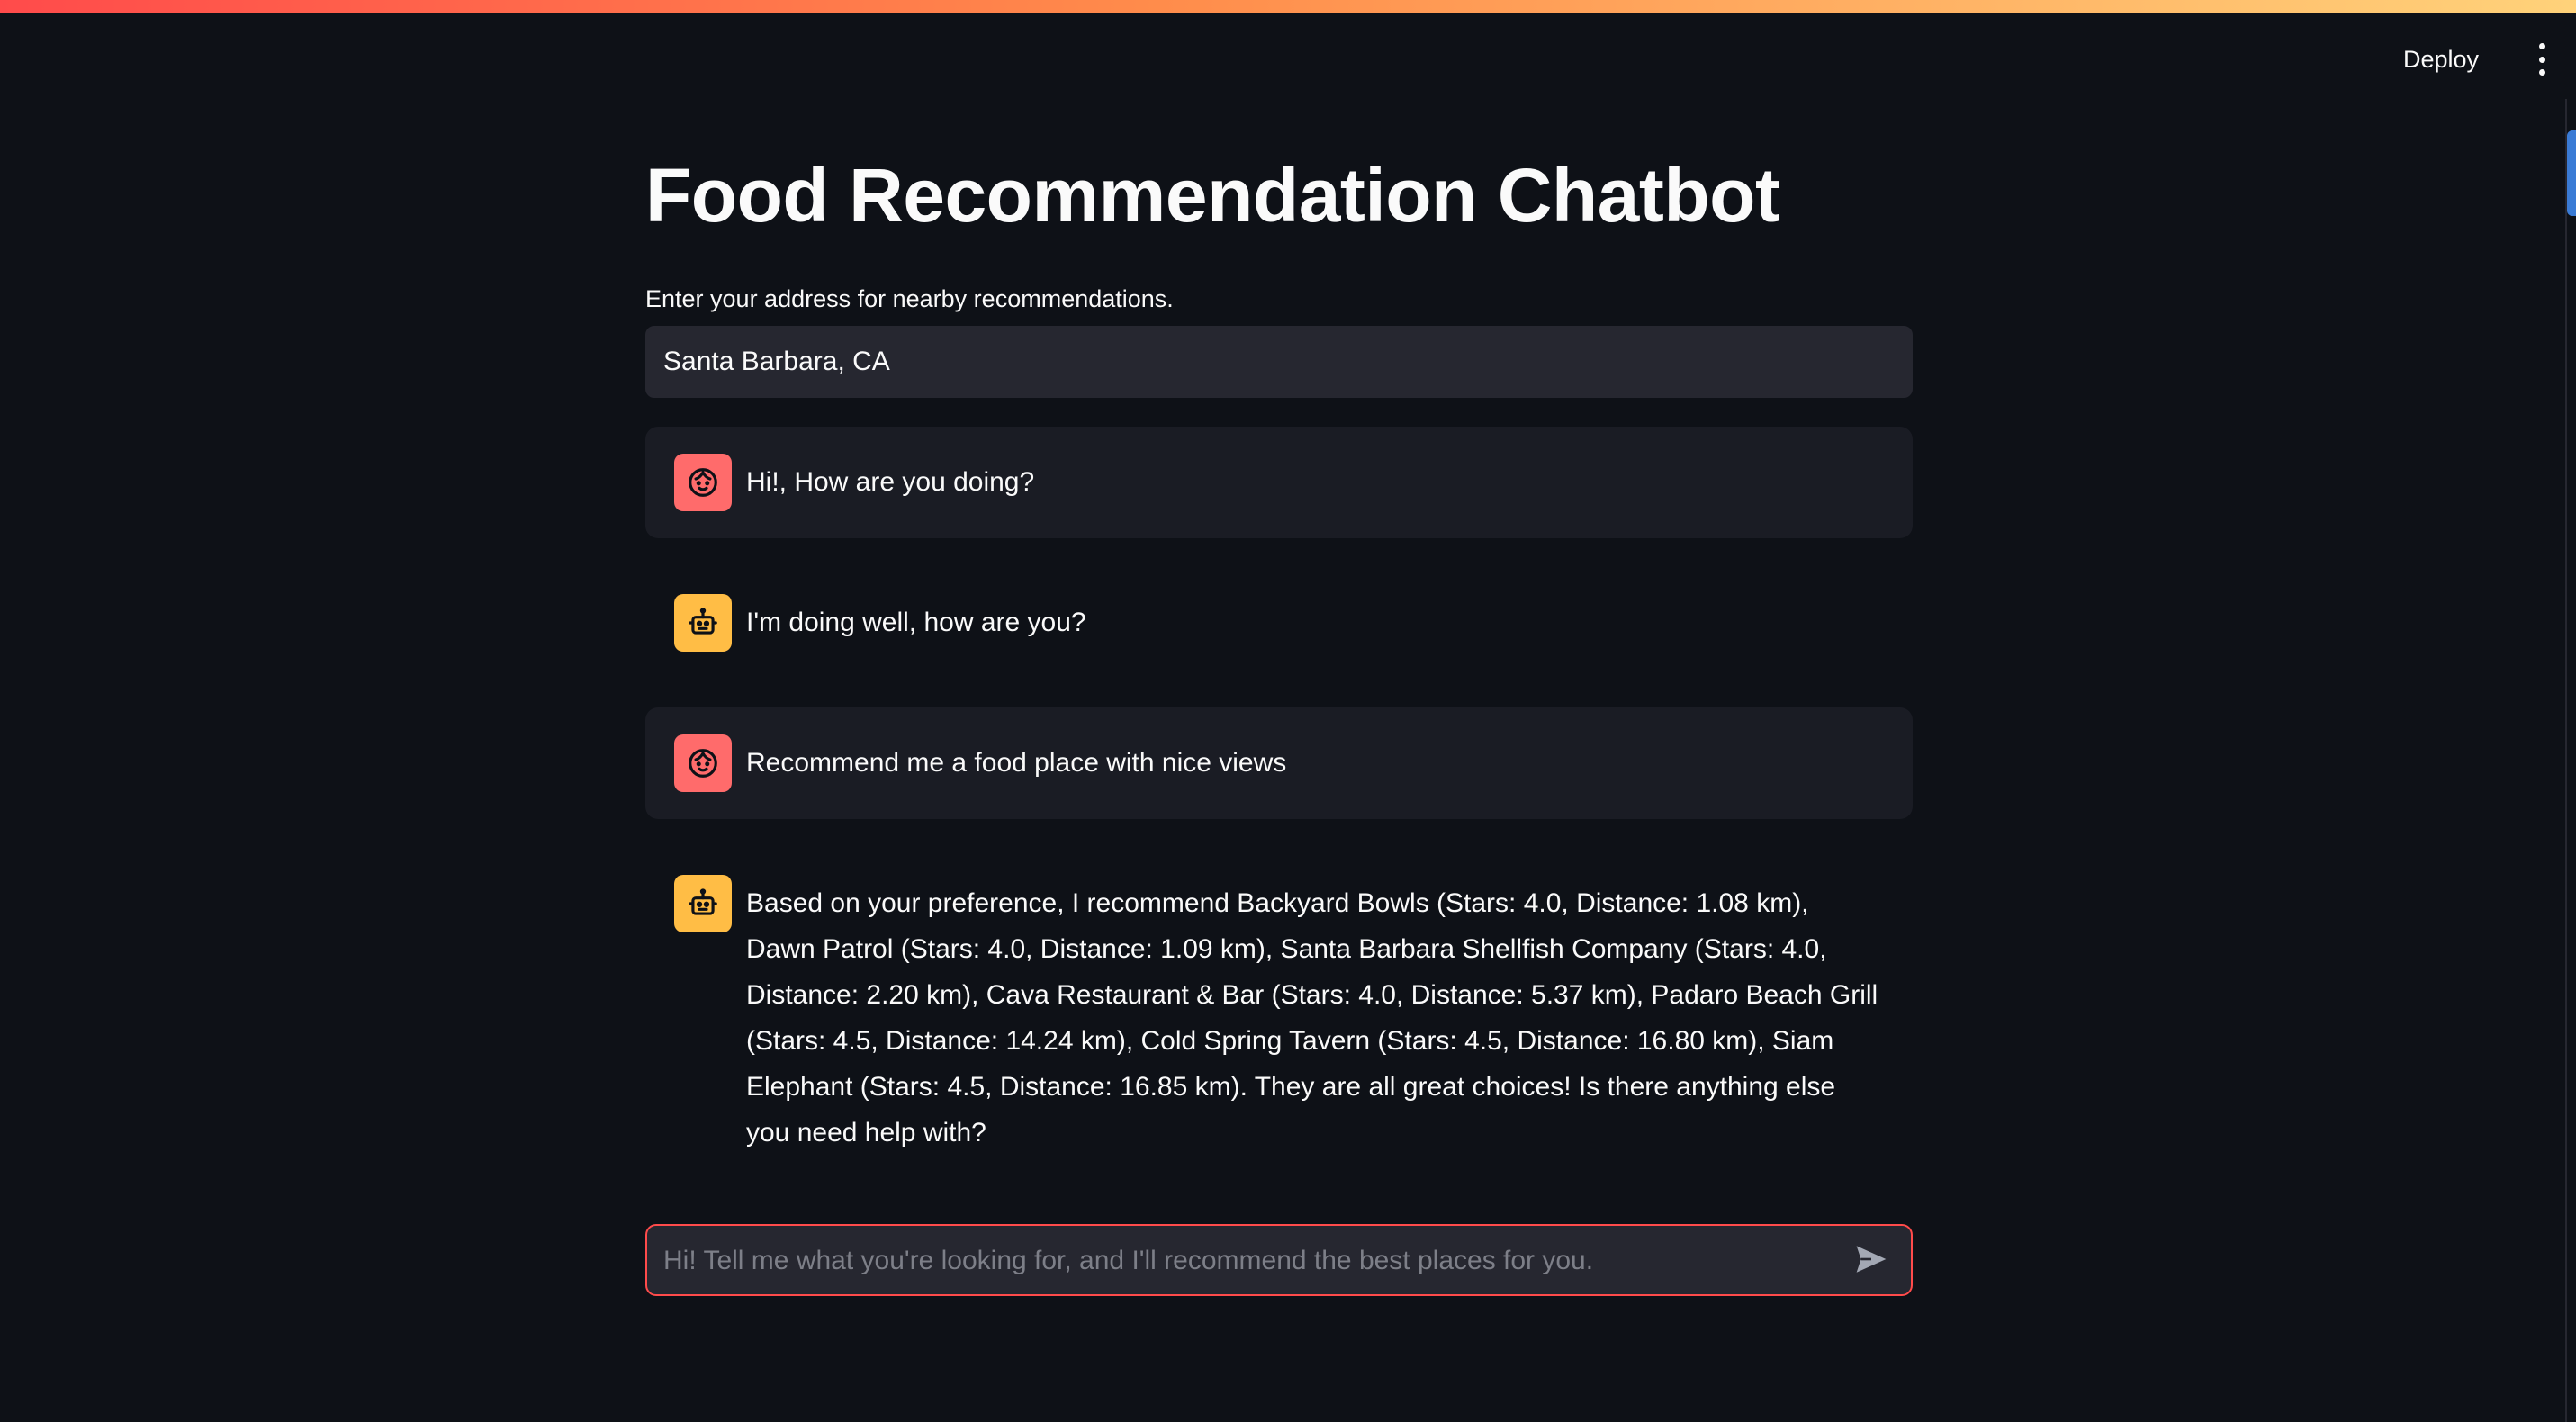  Describe the element at coordinates (1212, 195) in the screenshot. I see `page-title: Food Recommendation Chatbot` at that location.